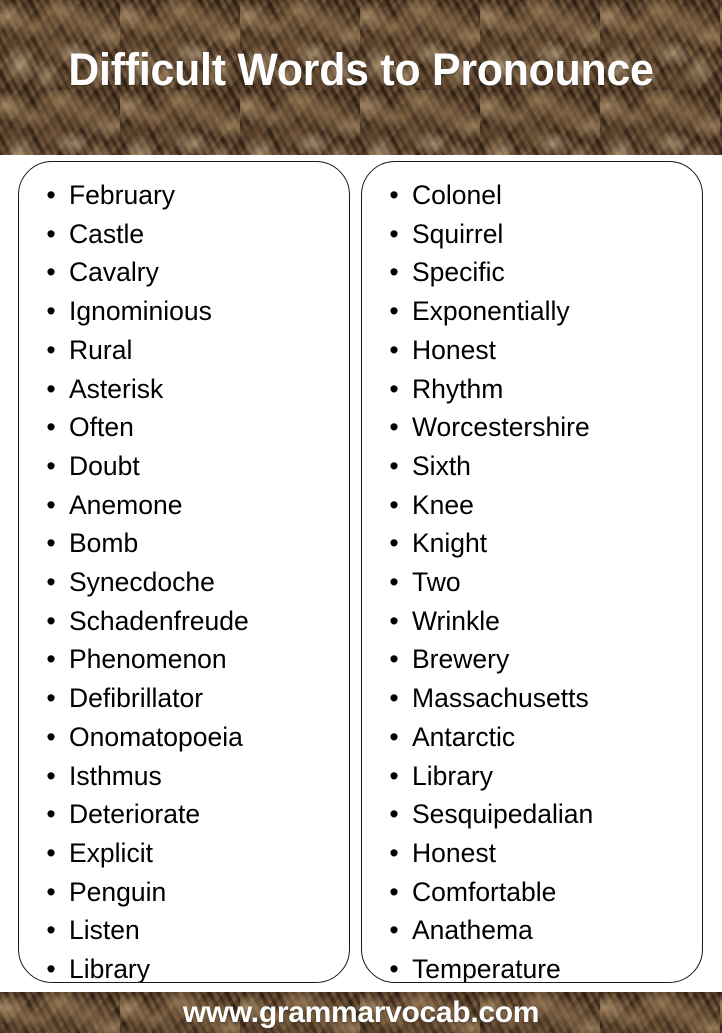 The width and height of the screenshot is (722, 1033). I want to click on word-list-item: • Two, so click(532, 582).